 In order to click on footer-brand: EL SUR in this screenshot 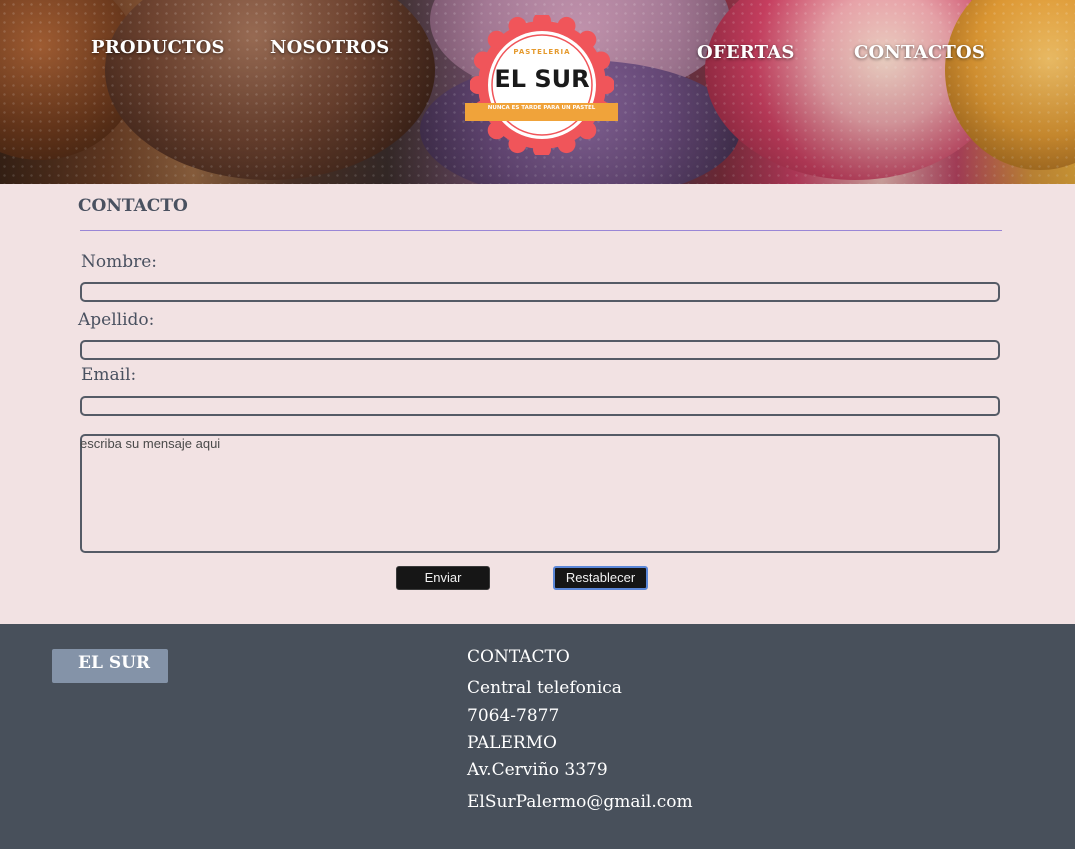, I will do `click(110, 666)`.